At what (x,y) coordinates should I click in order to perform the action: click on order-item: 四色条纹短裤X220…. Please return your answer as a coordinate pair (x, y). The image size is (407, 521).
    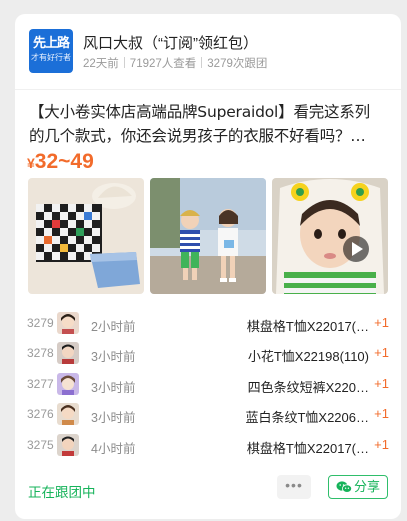
    Looking at the image, I should click on (308, 387).